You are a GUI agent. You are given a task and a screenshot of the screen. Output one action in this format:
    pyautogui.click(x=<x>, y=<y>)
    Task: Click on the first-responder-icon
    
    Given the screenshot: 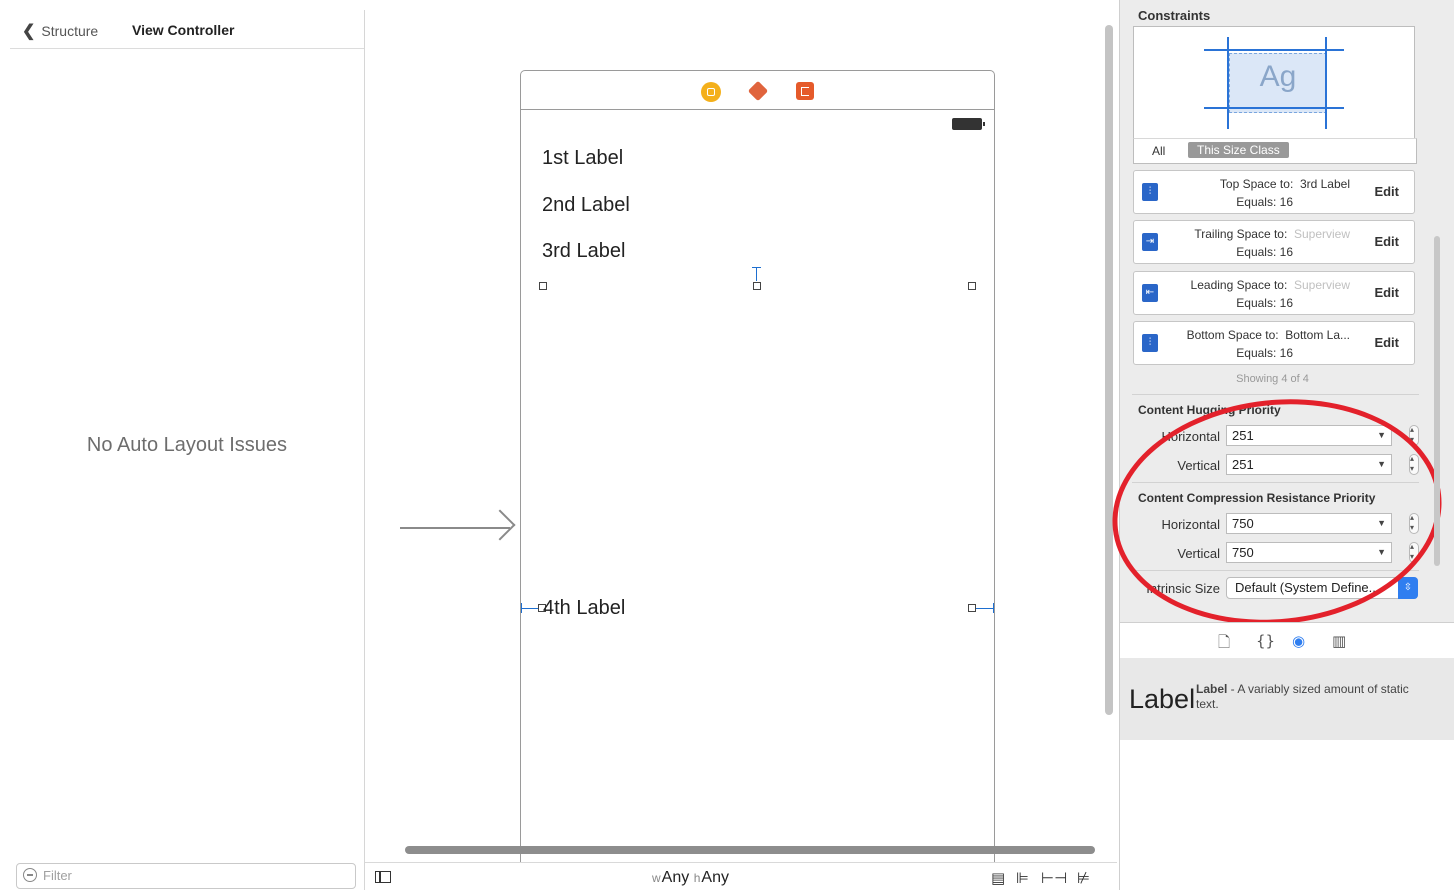 What is the action you would take?
    pyautogui.click(x=758, y=91)
    